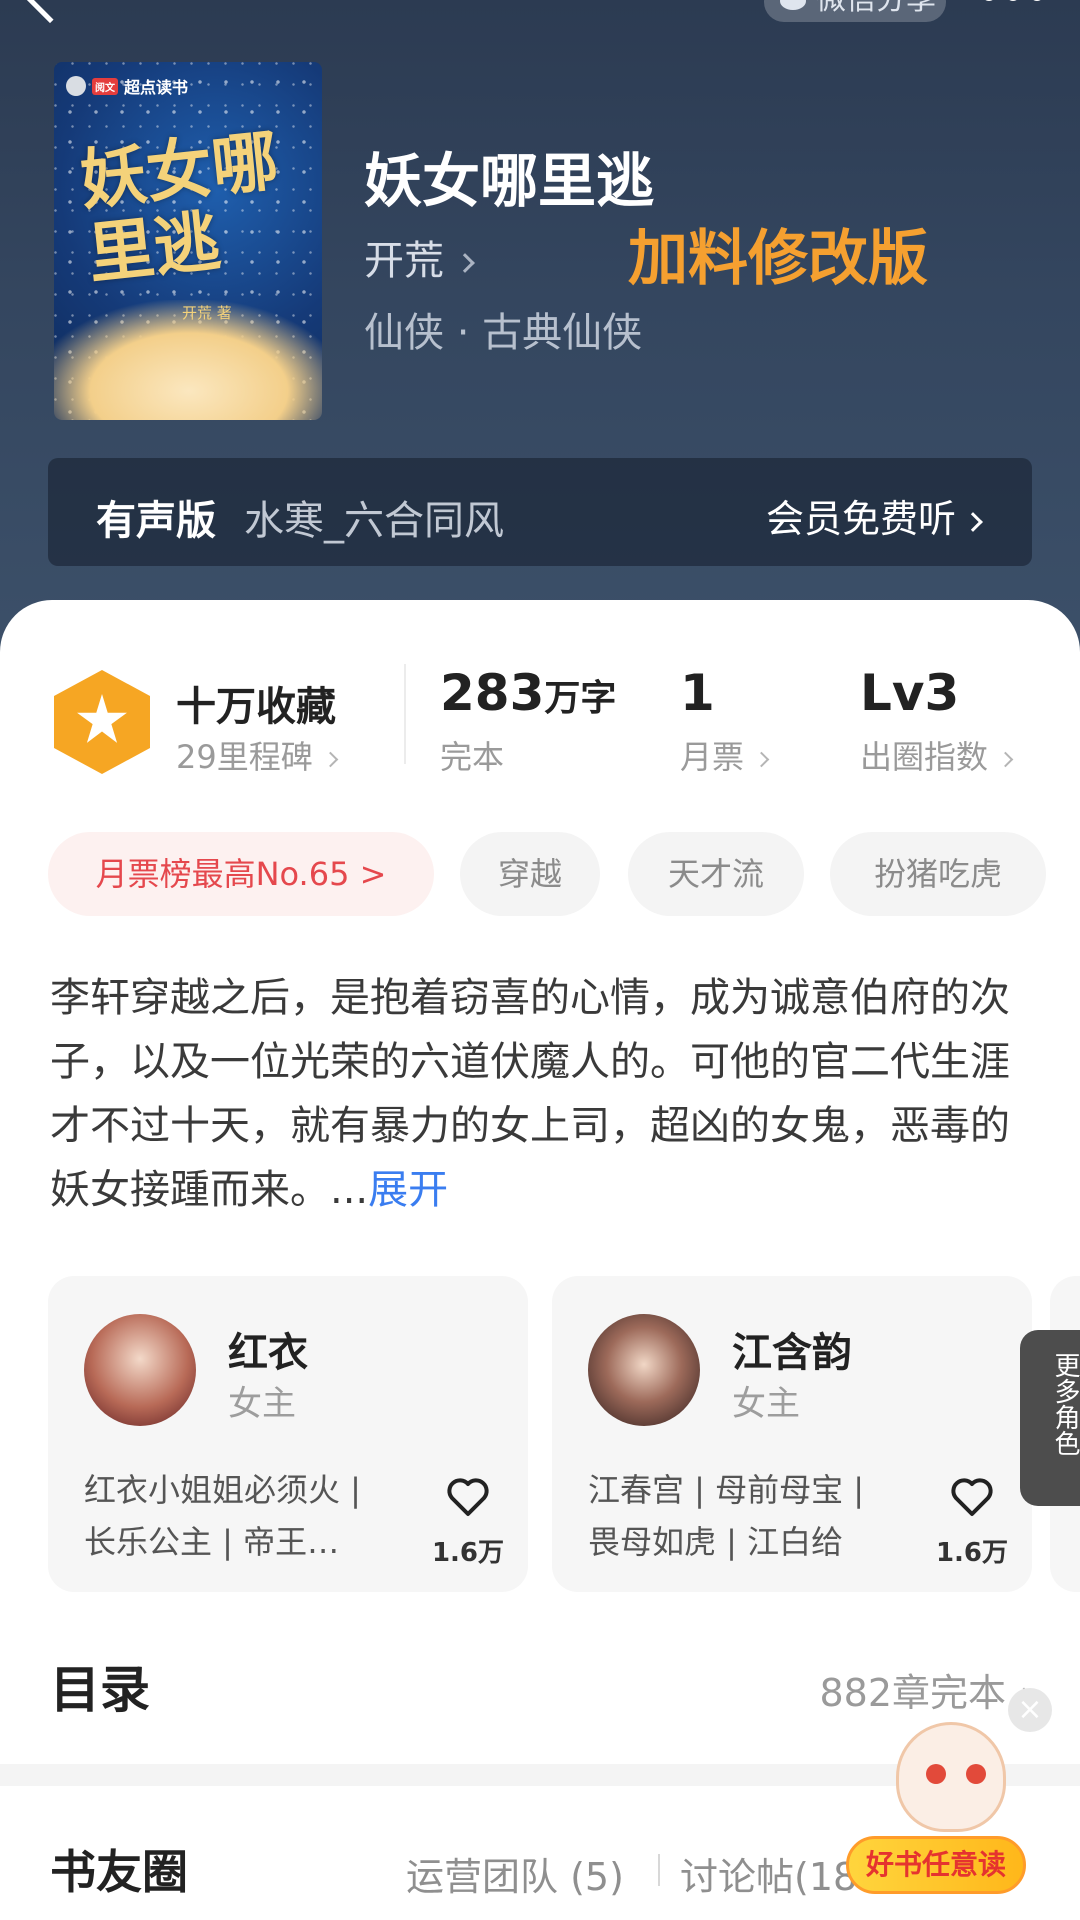 The height and width of the screenshot is (1920, 1080). Describe the element at coordinates (404, 261) in the screenshot. I see `author-name: 开荒` at that location.